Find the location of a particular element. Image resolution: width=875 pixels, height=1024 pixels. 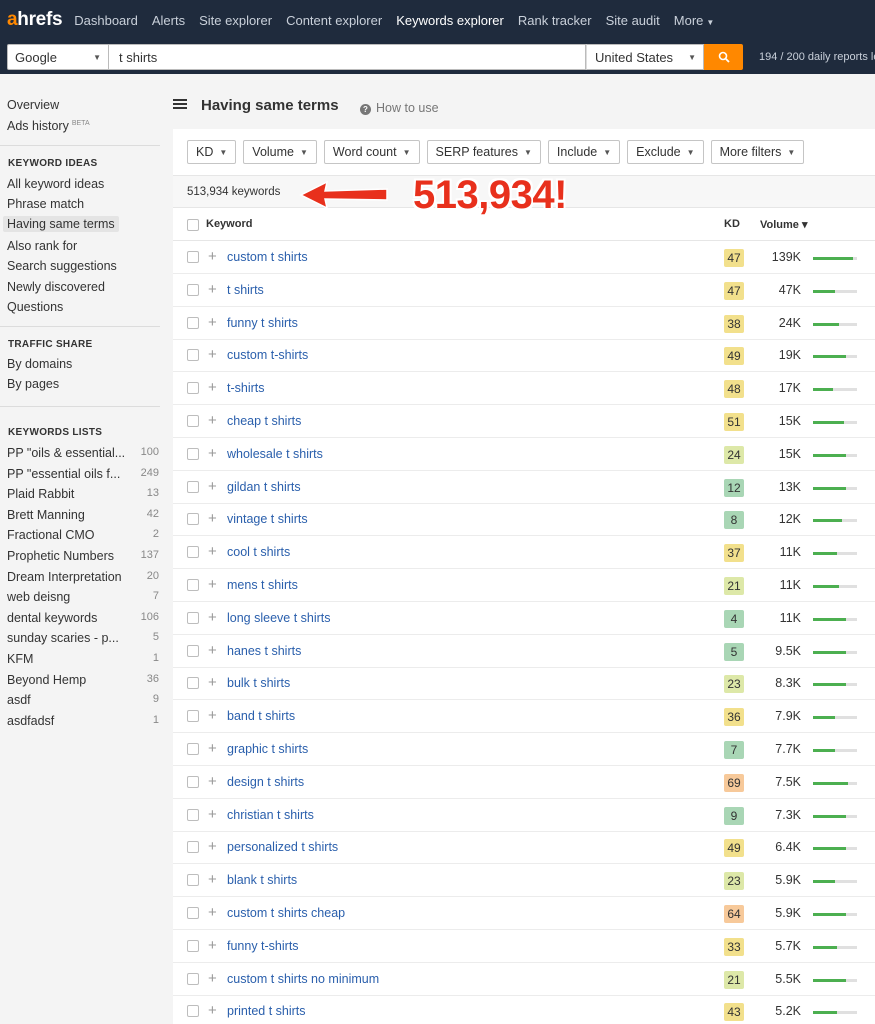

sidebar-item-phrase-match: Phrase match is located at coordinates (45, 204).